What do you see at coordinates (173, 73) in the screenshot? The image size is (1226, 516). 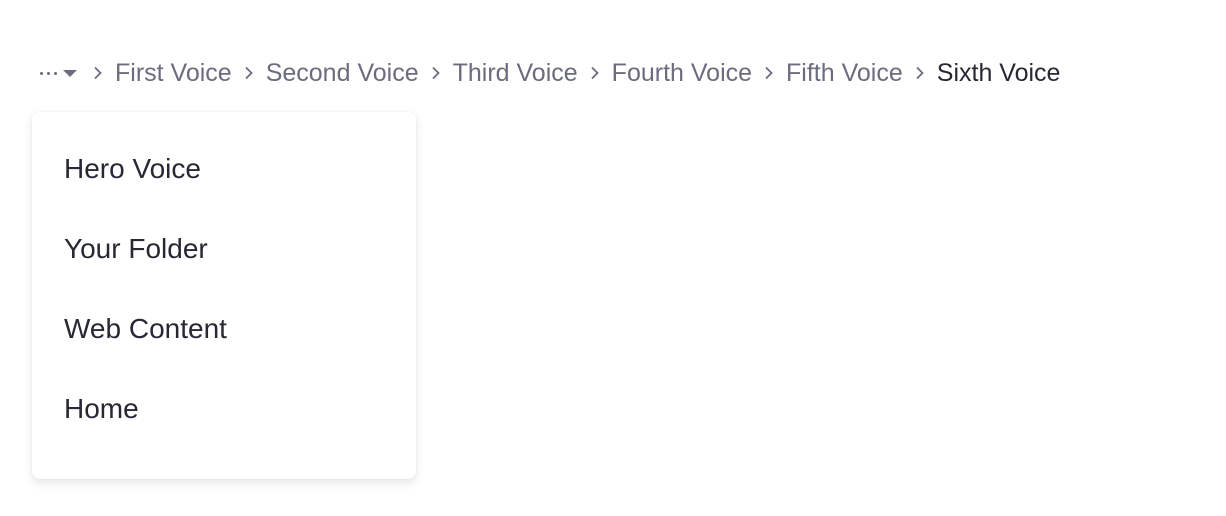 I see `breadcrumb-item-first-voice: First Voice` at bounding box center [173, 73].